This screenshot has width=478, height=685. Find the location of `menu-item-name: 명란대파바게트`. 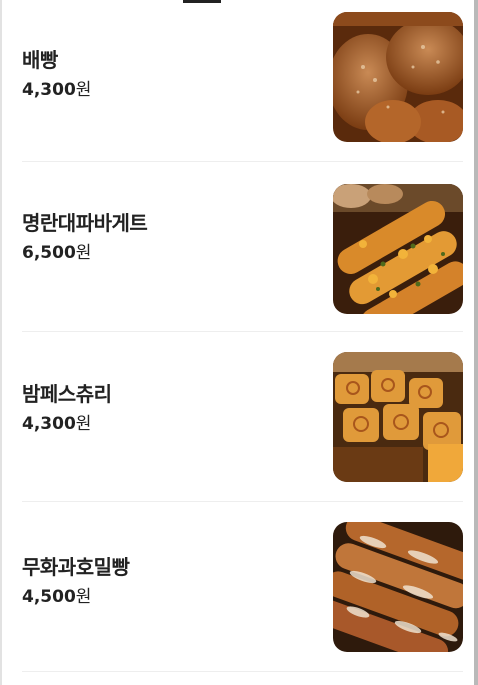

menu-item-name: 명란대파바게트 is located at coordinates (85, 223).